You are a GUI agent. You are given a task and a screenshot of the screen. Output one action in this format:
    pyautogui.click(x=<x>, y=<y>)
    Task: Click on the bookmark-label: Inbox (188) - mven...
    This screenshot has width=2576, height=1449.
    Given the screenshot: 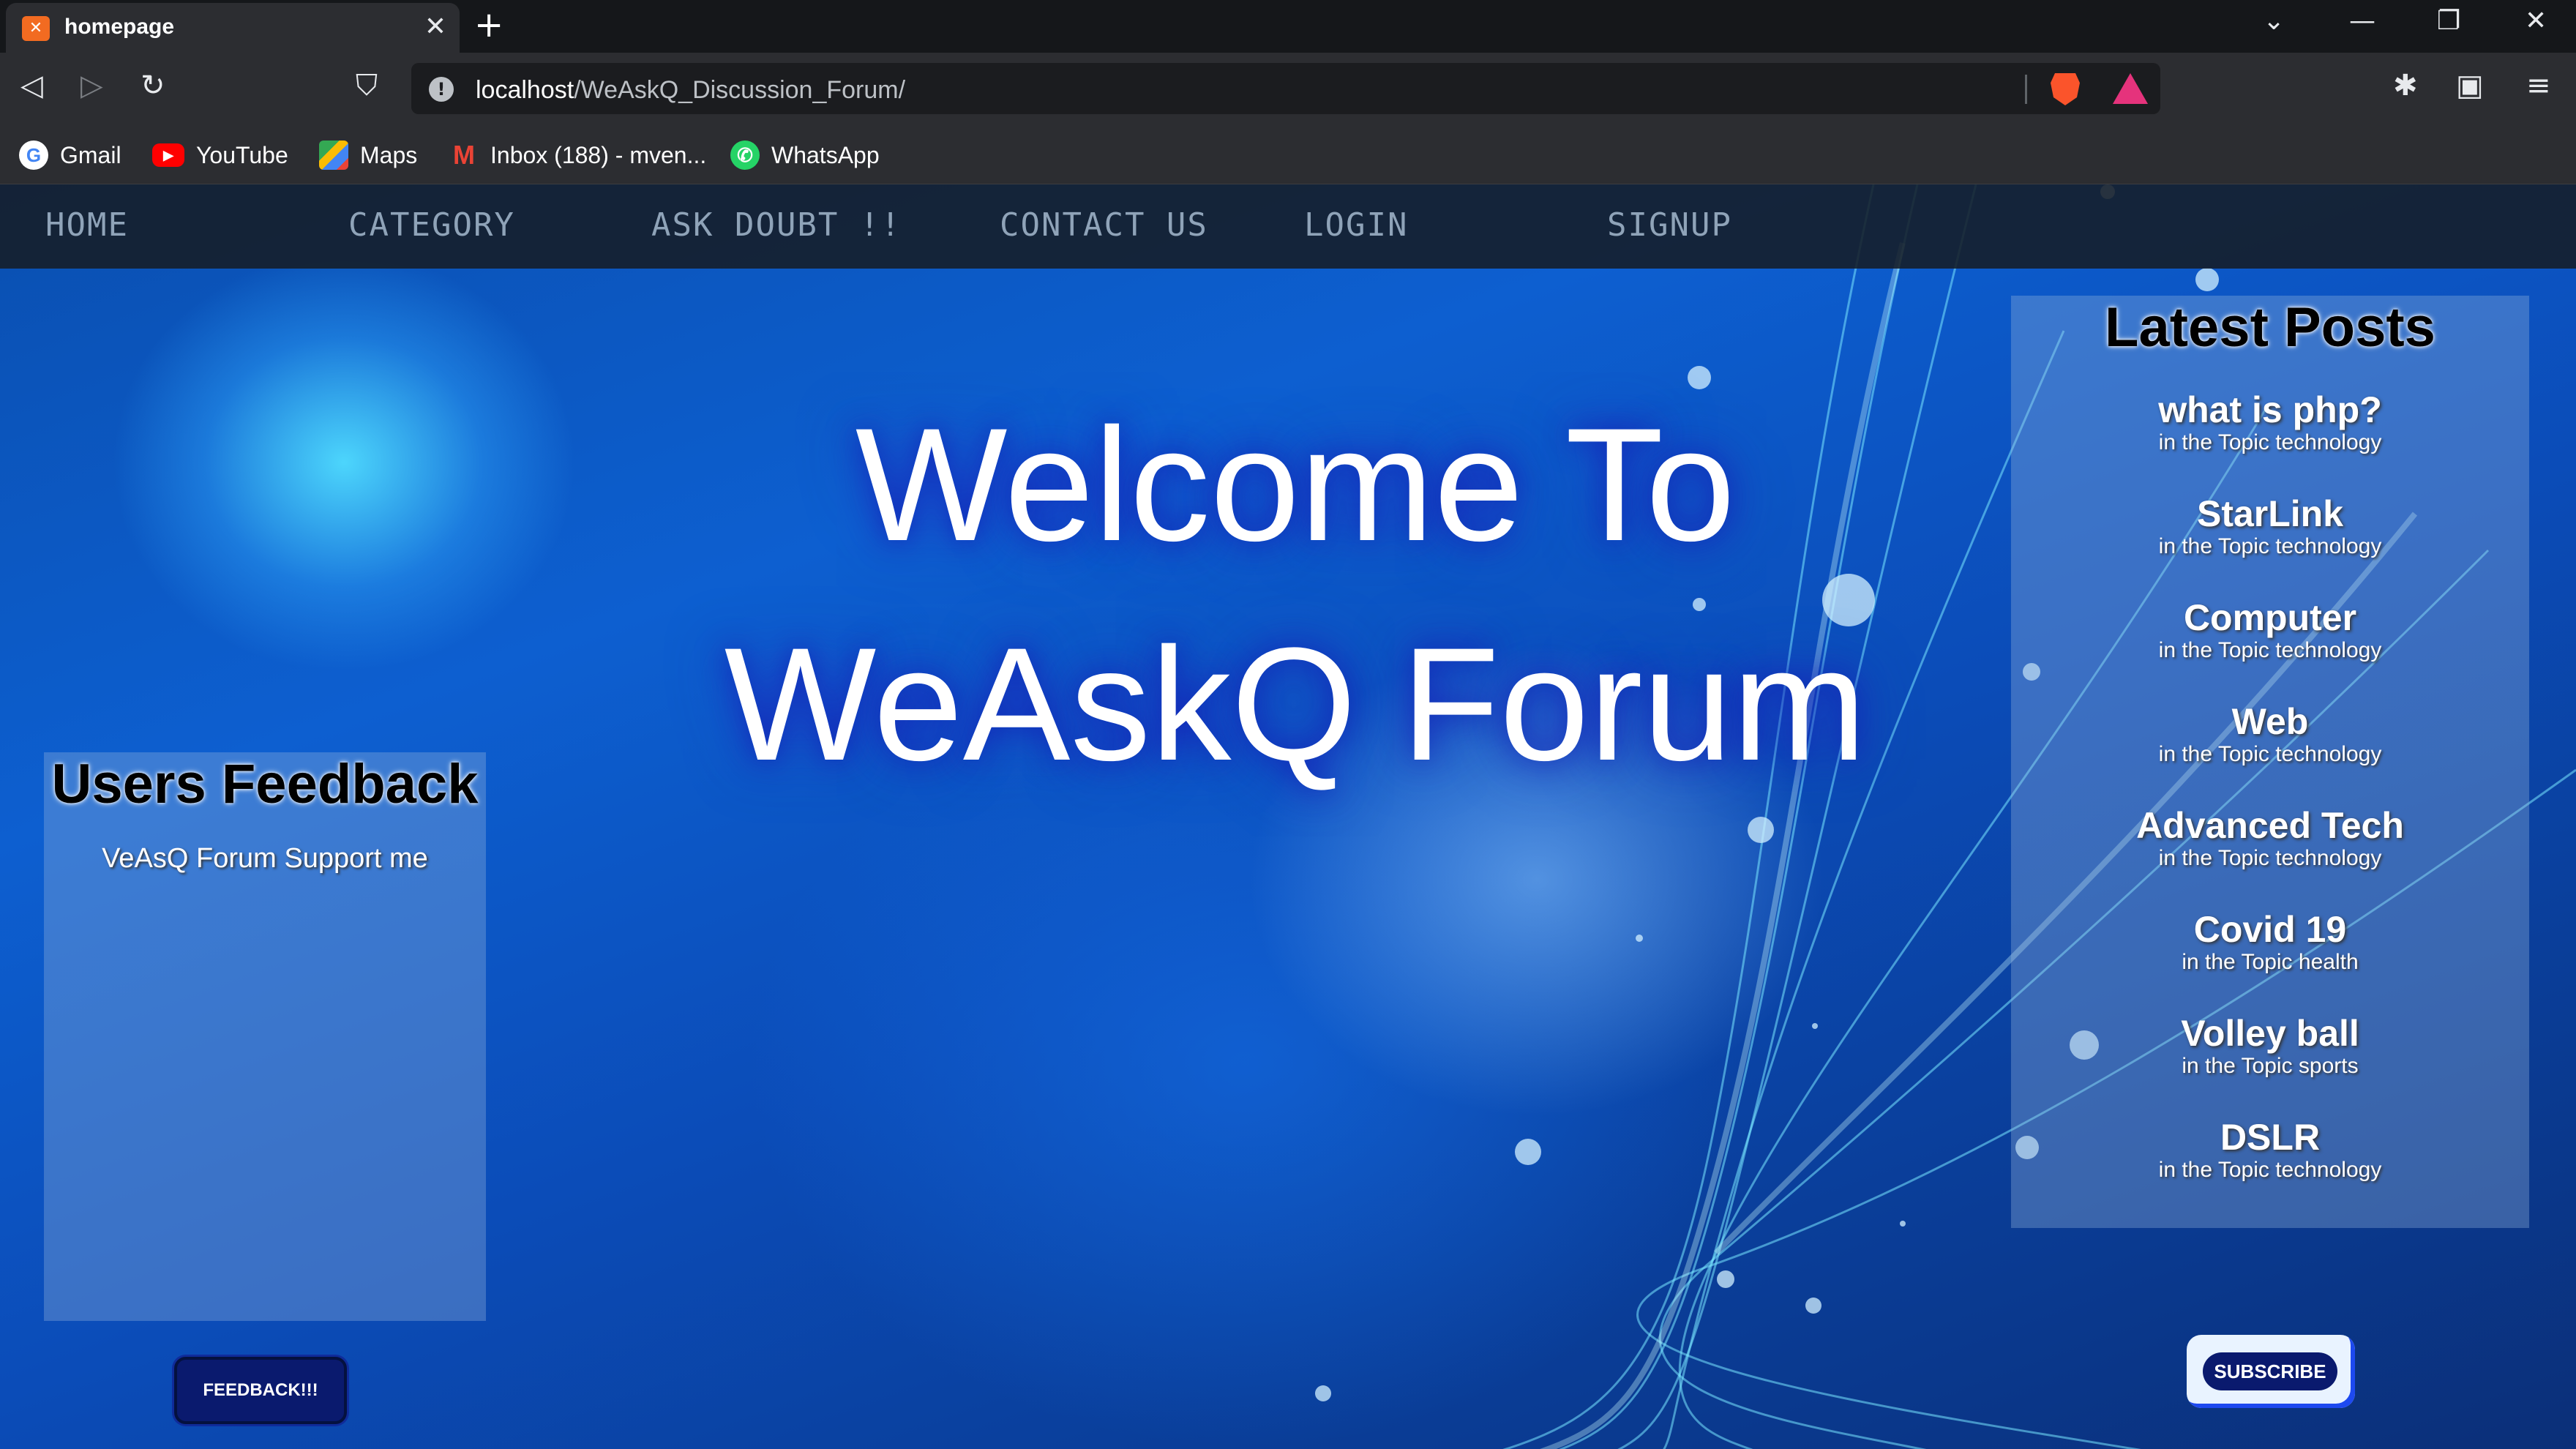 What is the action you would take?
    pyautogui.click(x=598, y=154)
    